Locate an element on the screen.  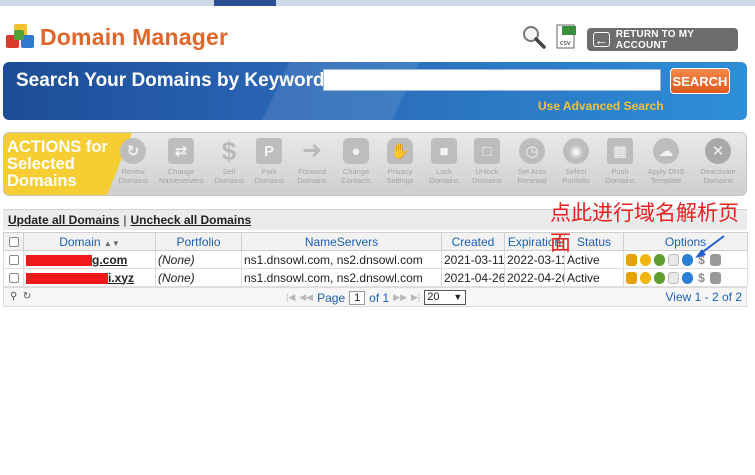
page-number-input: 1 is located at coordinates (357, 297).